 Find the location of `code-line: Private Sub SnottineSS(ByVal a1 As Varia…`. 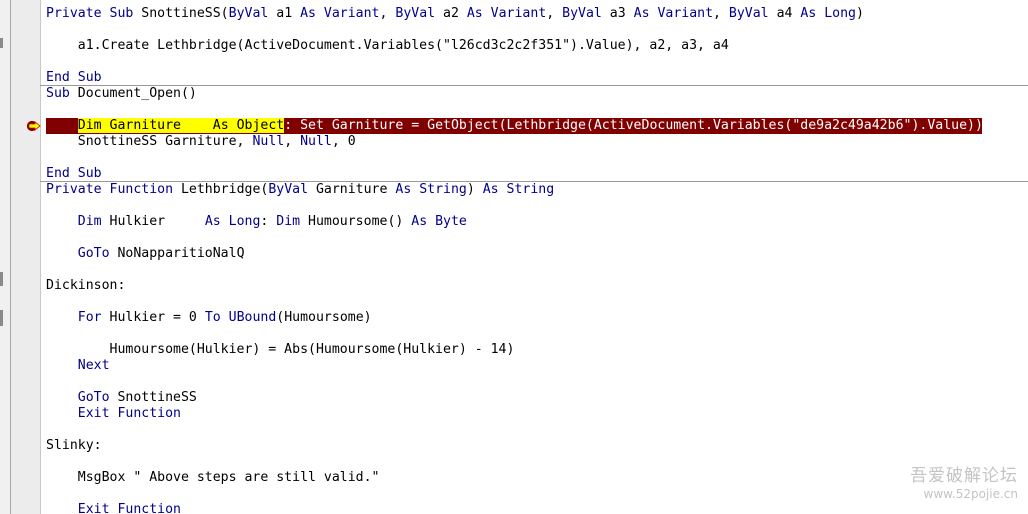

code-line: Private Sub SnottineSS(ByVal a1 As Varia… is located at coordinates (455, 14).